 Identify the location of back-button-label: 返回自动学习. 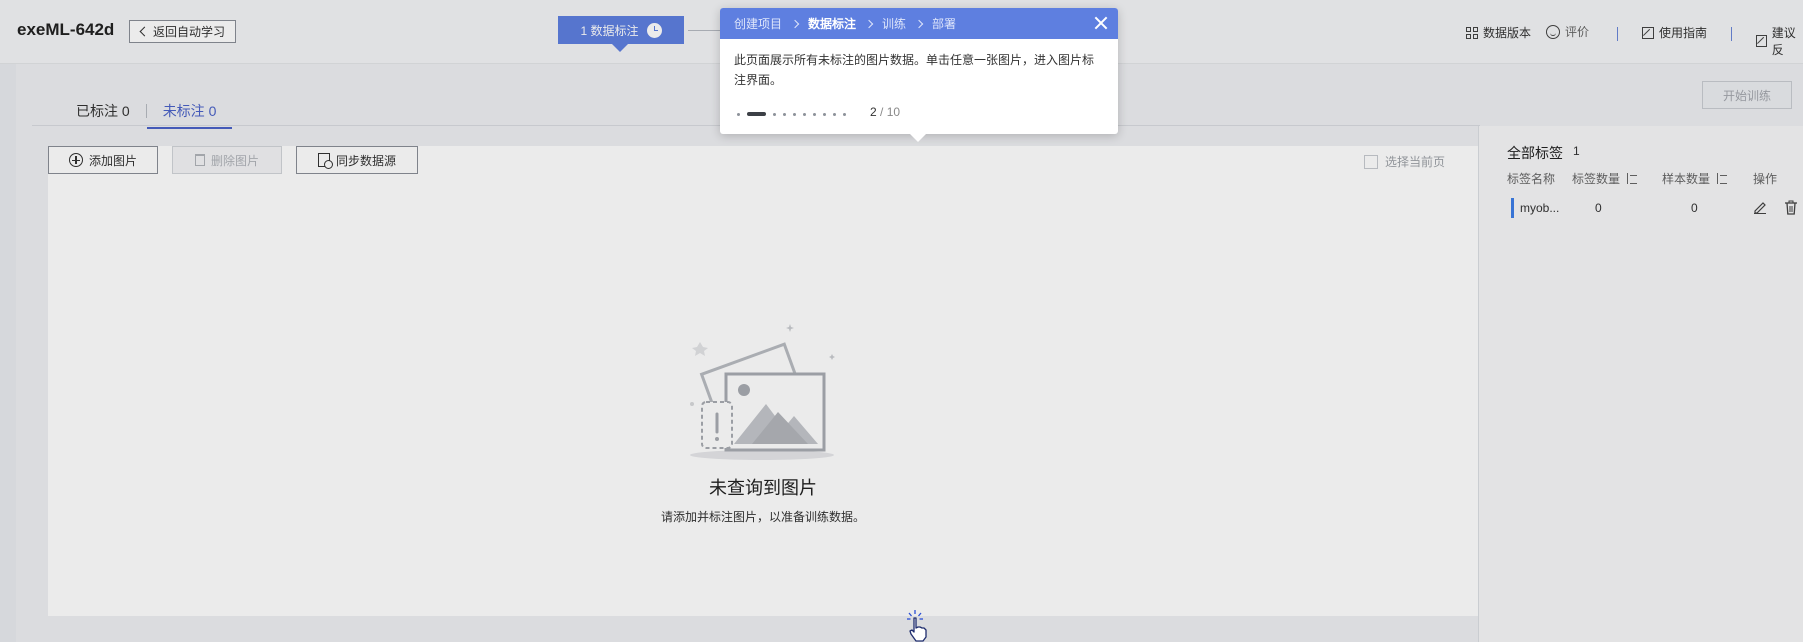
(189, 32).